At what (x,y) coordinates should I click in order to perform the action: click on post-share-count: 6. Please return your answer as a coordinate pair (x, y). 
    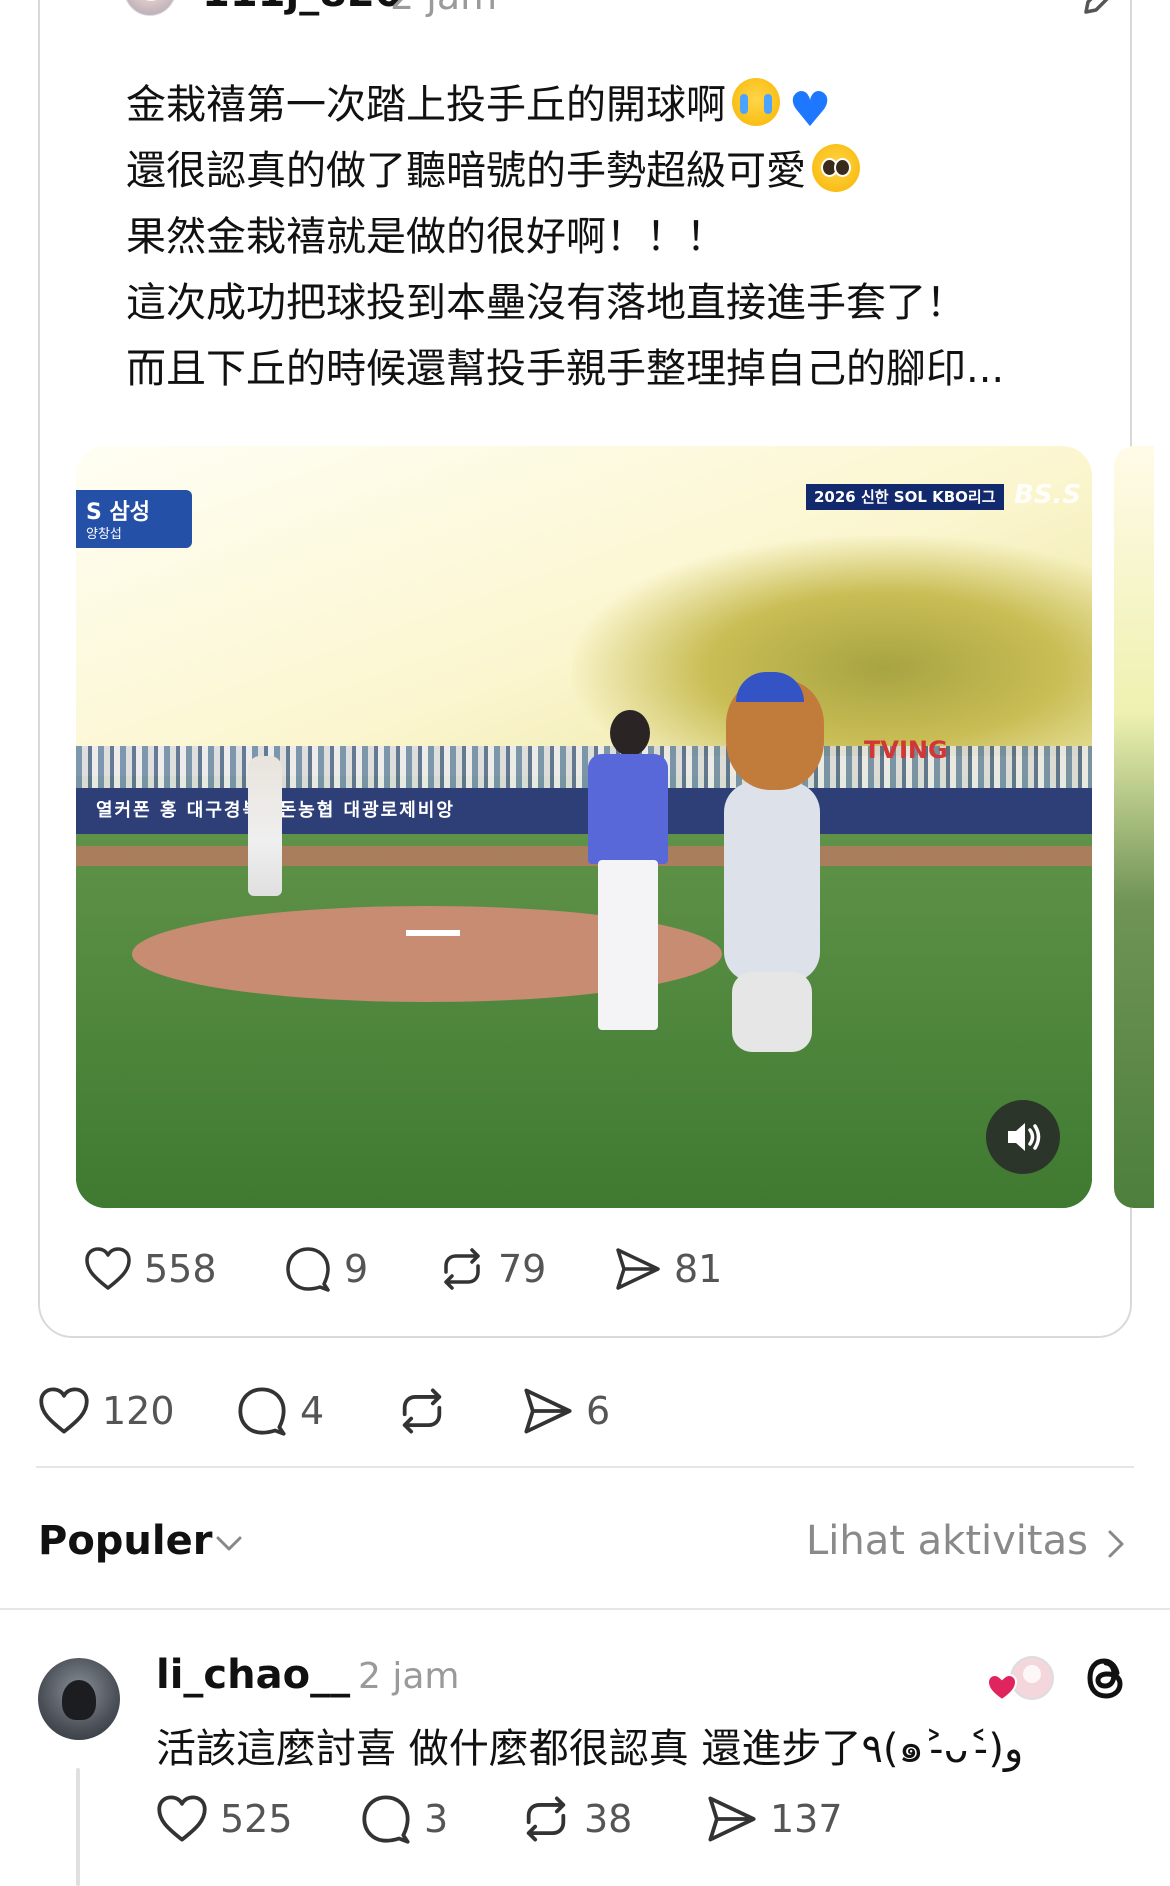
    Looking at the image, I should click on (598, 1411).